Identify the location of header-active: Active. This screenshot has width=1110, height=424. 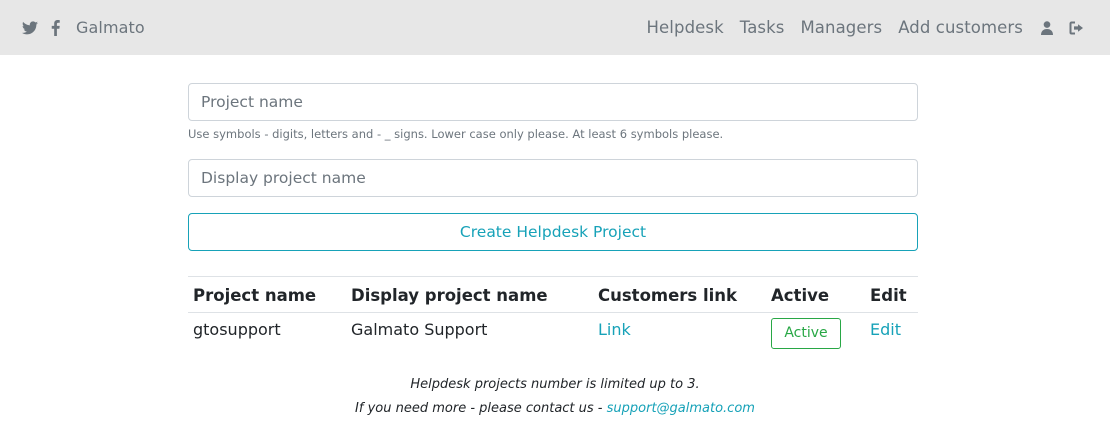
(815, 294).